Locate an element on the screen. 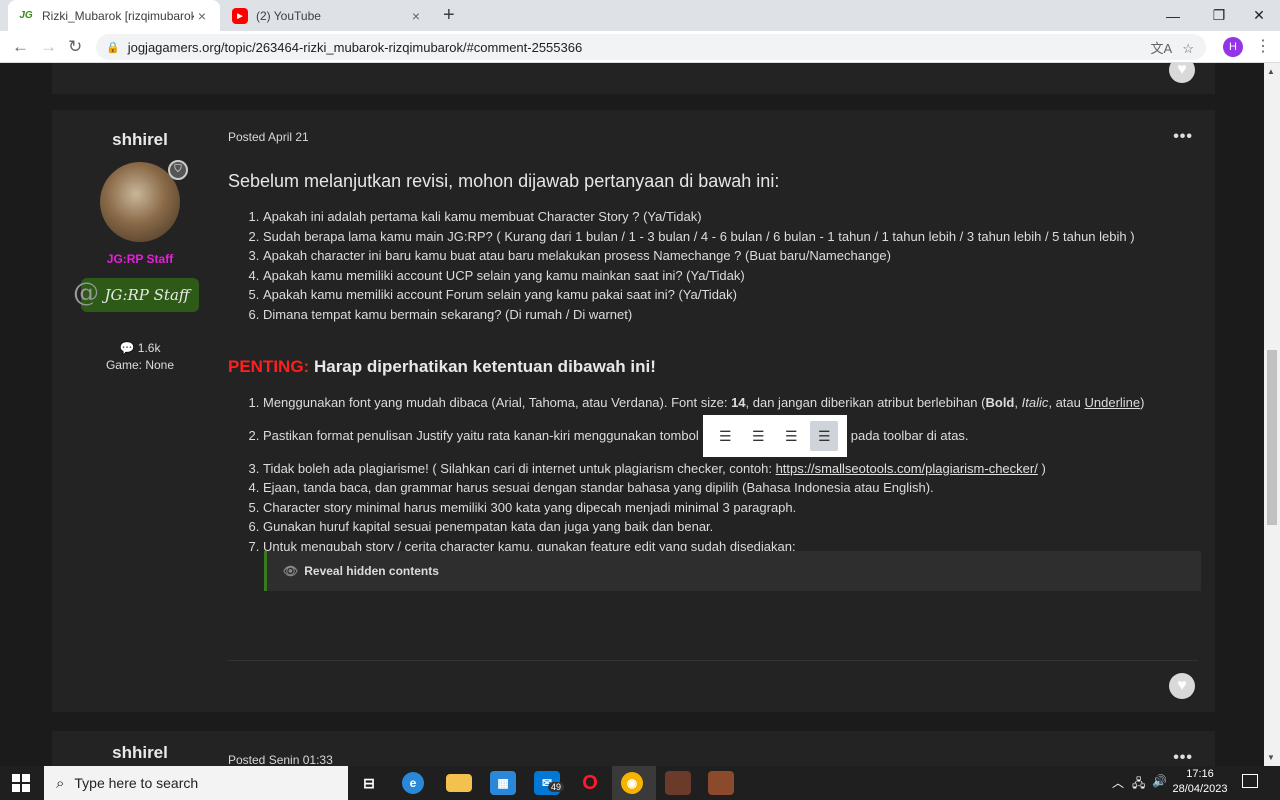 This screenshot has width=1280, height=800. tab-title: Rizki_Mubarok [rizqimubarok] - is located at coordinates (118, 15).